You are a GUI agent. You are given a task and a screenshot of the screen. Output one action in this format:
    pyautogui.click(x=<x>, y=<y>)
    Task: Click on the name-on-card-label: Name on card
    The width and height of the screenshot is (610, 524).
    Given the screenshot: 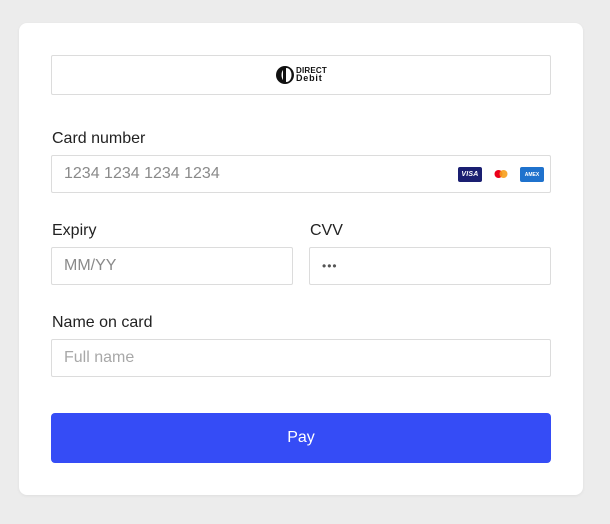 What is the action you would take?
    pyautogui.click(x=102, y=322)
    